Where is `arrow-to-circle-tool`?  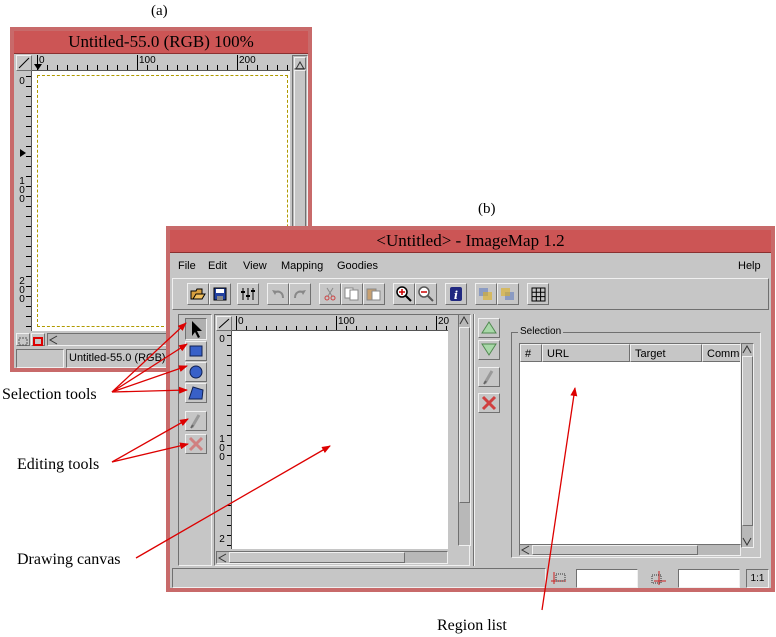 arrow-to-circle-tool is located at coordinates (149, 379).